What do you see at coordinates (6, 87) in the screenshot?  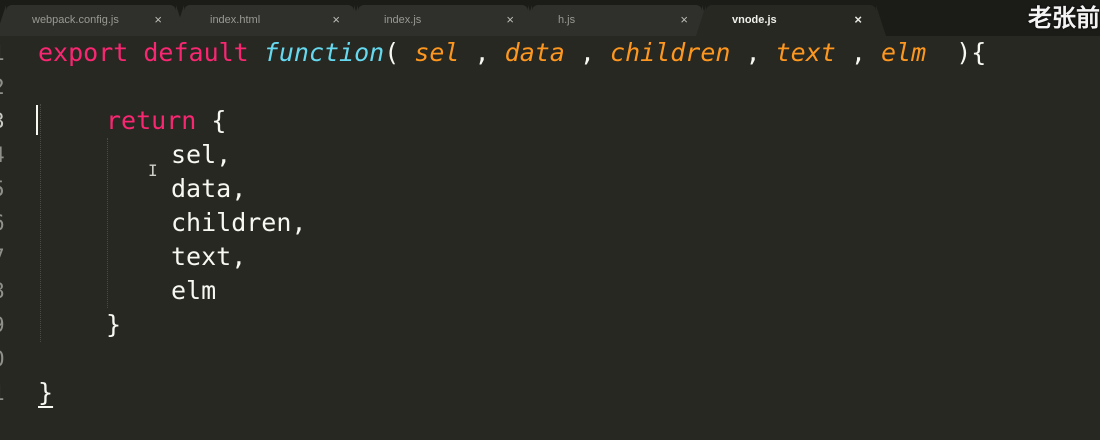 I see `line-number: 2` at bounding box center [6, 87].